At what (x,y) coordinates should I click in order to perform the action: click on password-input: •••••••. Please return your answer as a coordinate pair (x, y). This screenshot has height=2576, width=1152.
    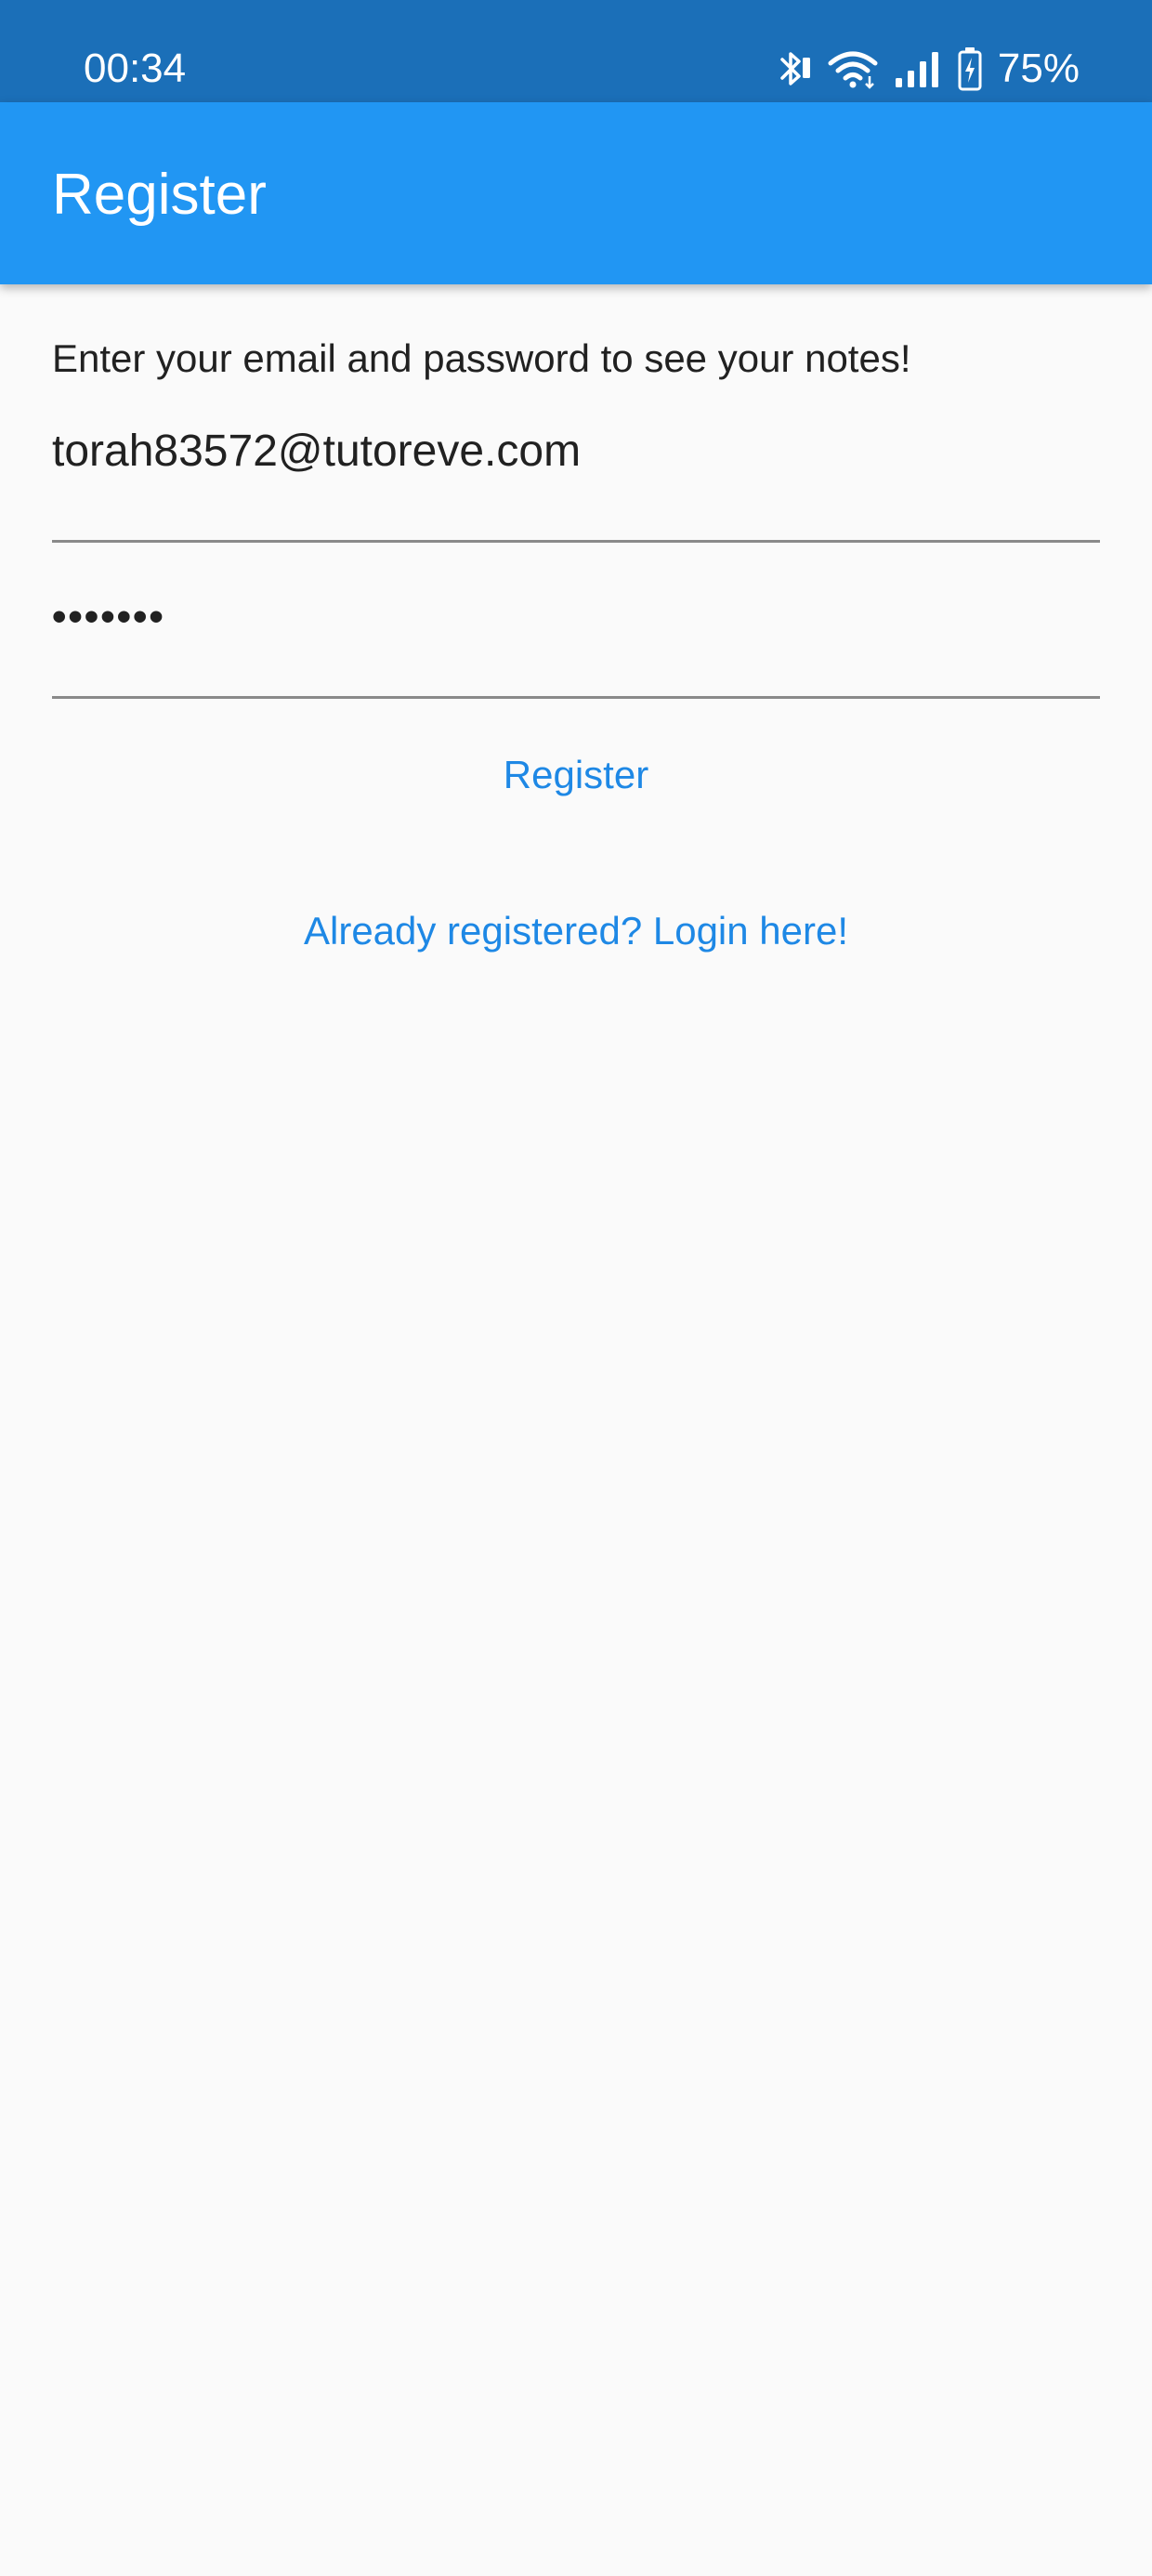
    Looking at the image, I should click on (576, 617).